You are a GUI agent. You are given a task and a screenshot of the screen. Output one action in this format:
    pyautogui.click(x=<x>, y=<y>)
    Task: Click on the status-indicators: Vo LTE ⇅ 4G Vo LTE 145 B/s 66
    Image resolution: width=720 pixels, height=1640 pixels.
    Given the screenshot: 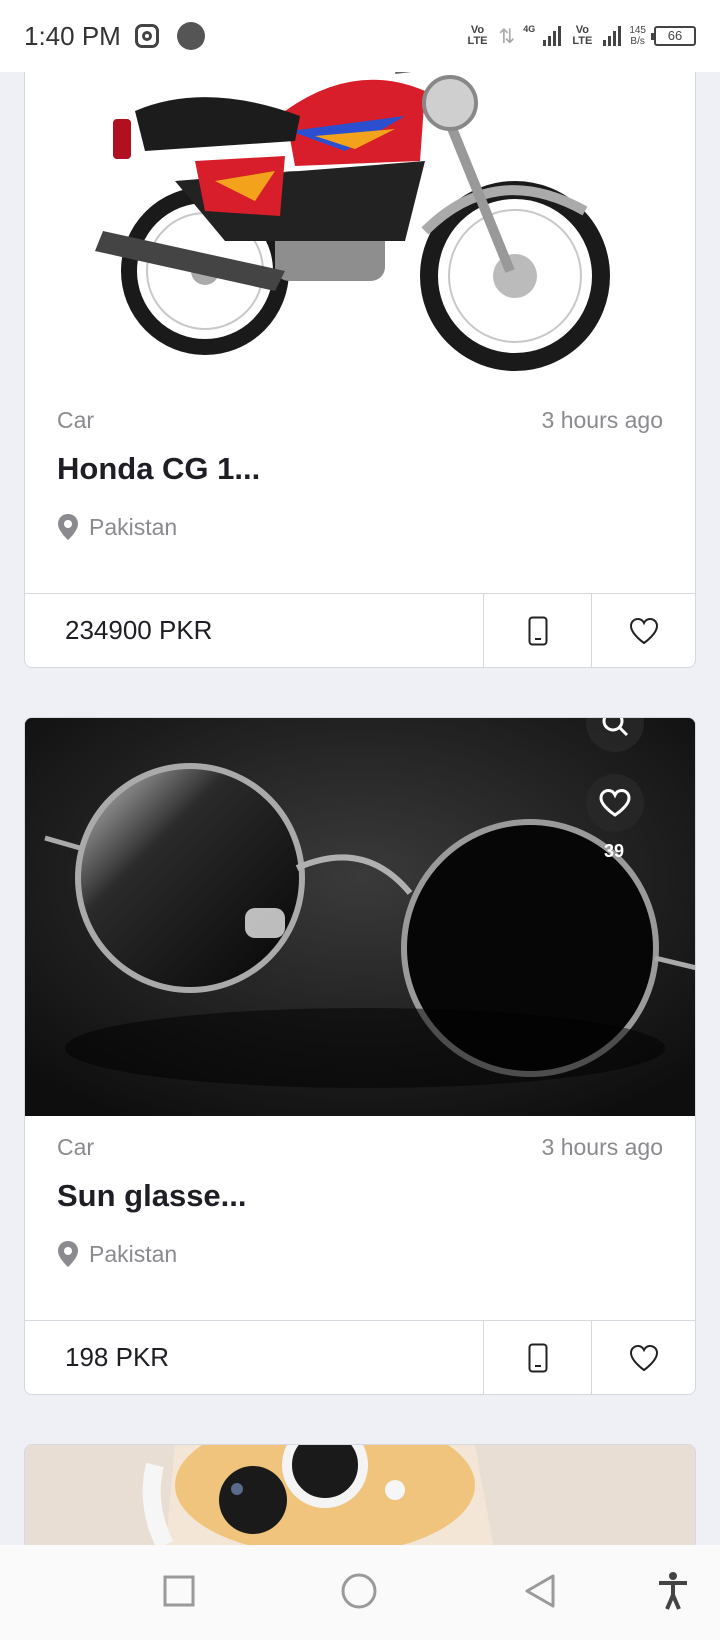 What is the action you would take?
    pyautogui.click(x=580, y=36)
    